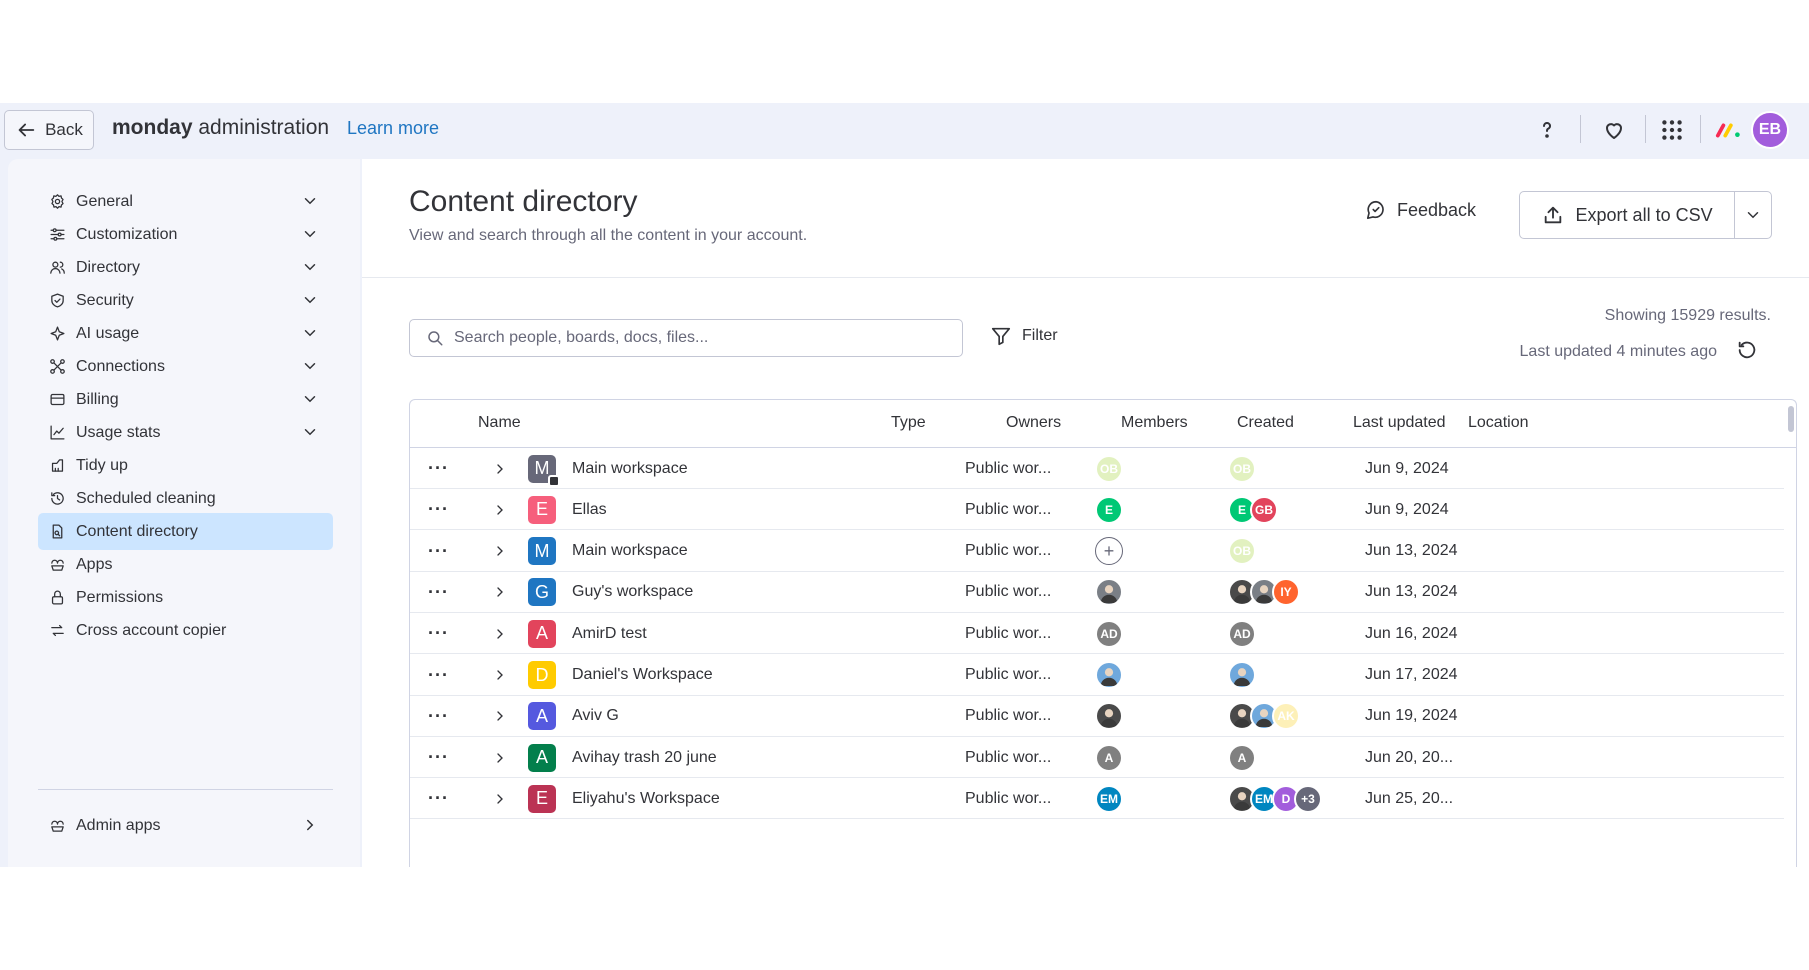 The height and width of the screenshot is (970, 1809). Describe the element at coordinates (1109, 509) in the screenshot. I see `owners-cell: E` at that location.